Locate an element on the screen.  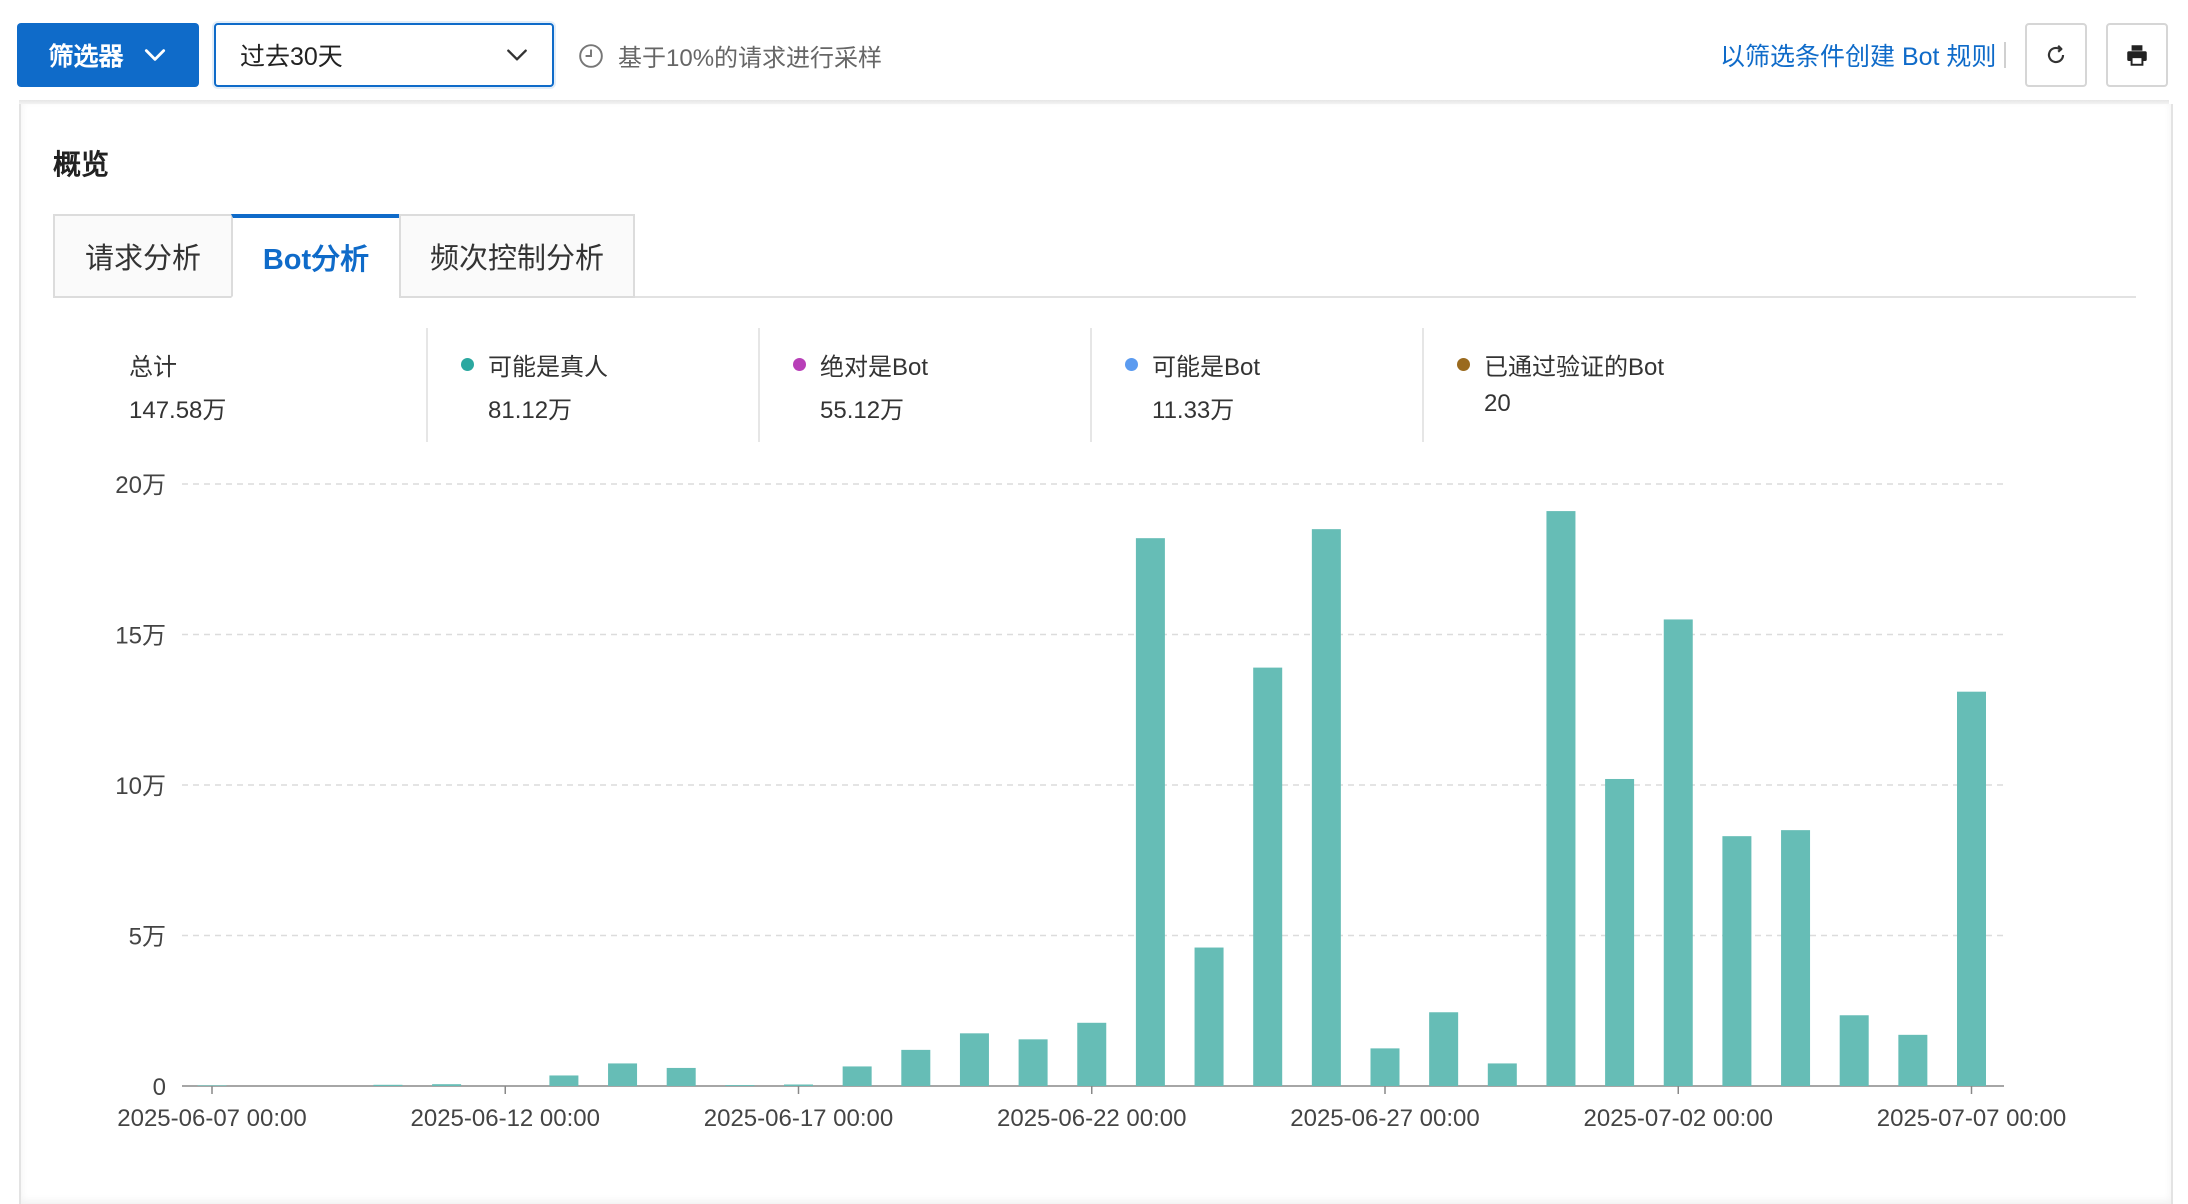
x-tick-label: 2025-06-22 00:00 is located at coordinates (1092, 1118).